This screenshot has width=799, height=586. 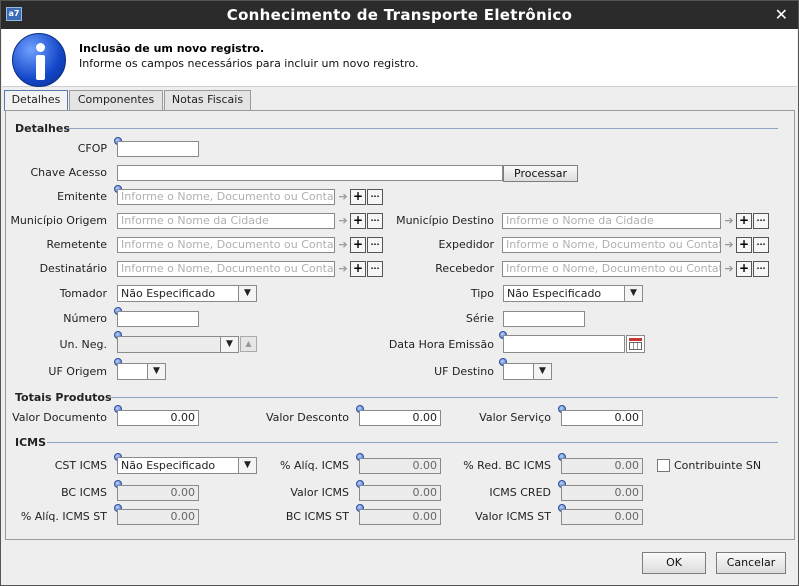 I want to click on tab-notas-fiscais: Notas Fiscais, so click(x=207, y=100).